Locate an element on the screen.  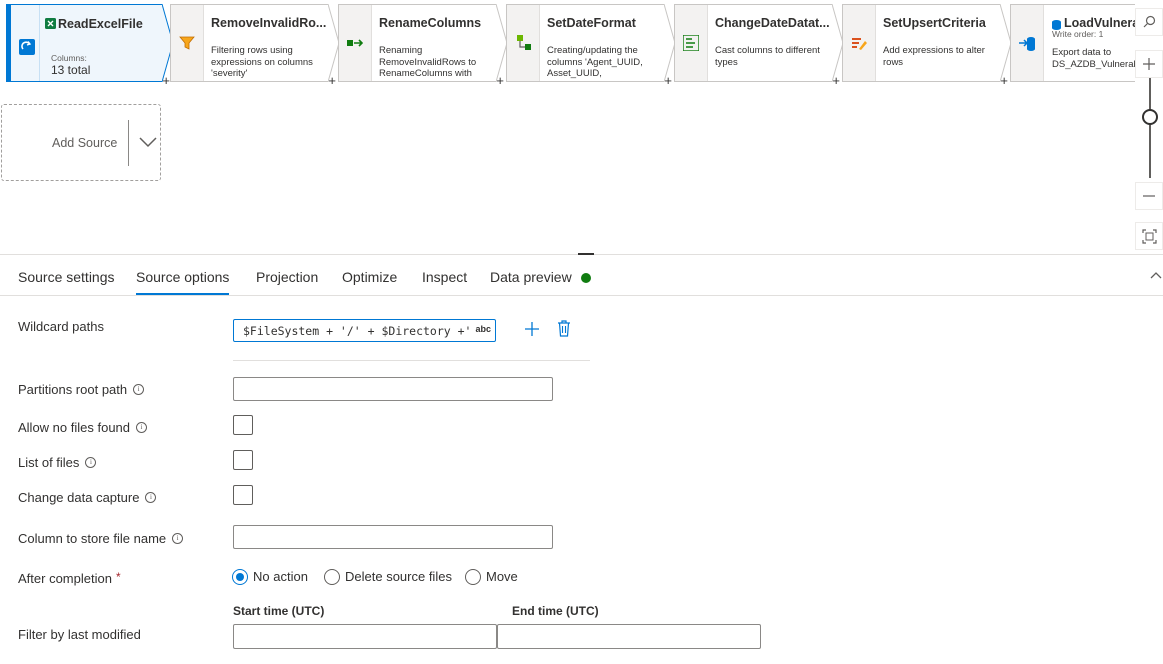
plus-icon is located at coordinates (1149, 64).